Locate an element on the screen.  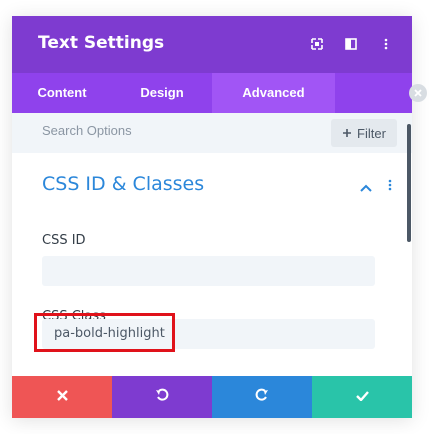
undo-icon is located at coordinates (162, 397).